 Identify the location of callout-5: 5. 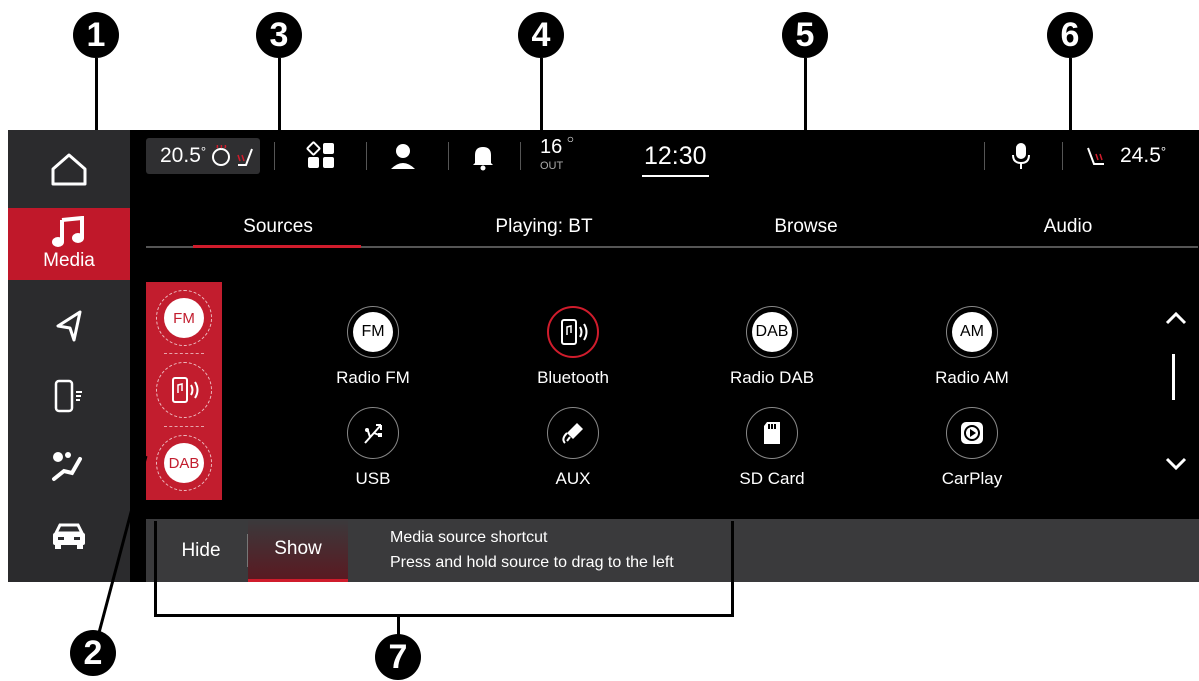
(805, 35).